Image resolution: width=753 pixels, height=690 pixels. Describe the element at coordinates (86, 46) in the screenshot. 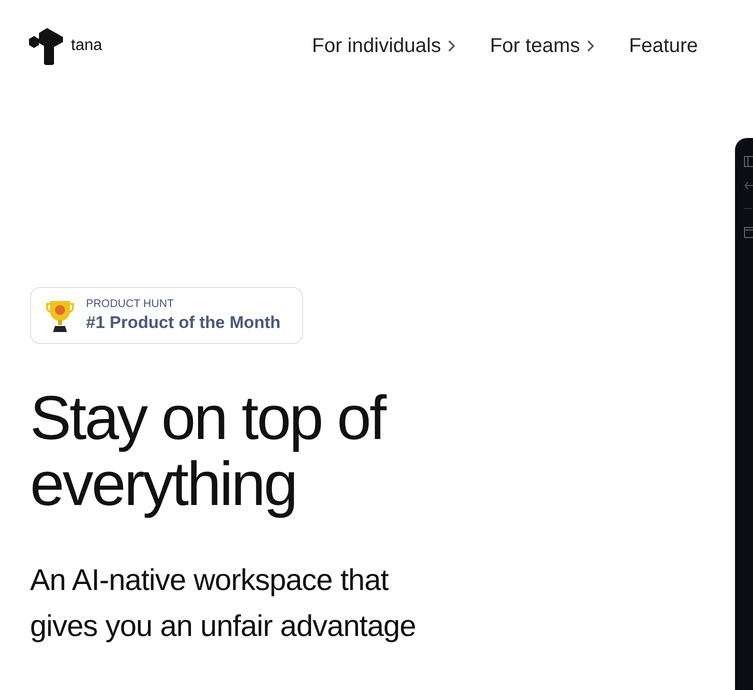

I see `logo-text: tana` at that location.